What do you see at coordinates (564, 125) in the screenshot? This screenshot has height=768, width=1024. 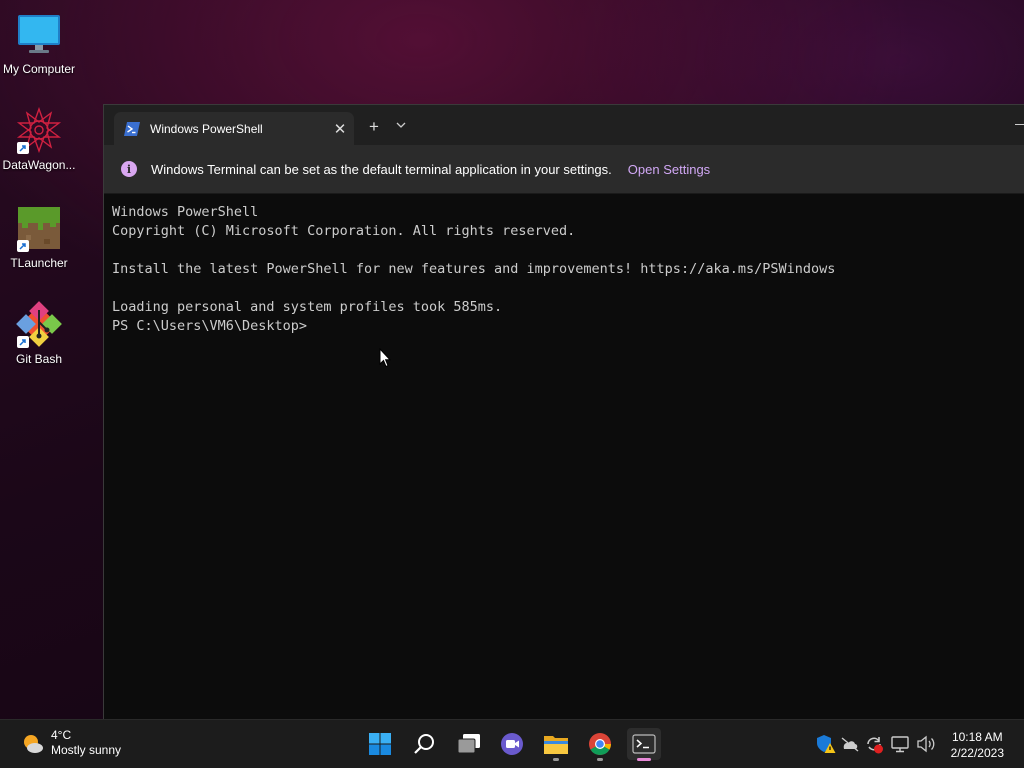 I see `tab-bar: Windows PowerShell ✕ +` at bounding box center [564, 125].